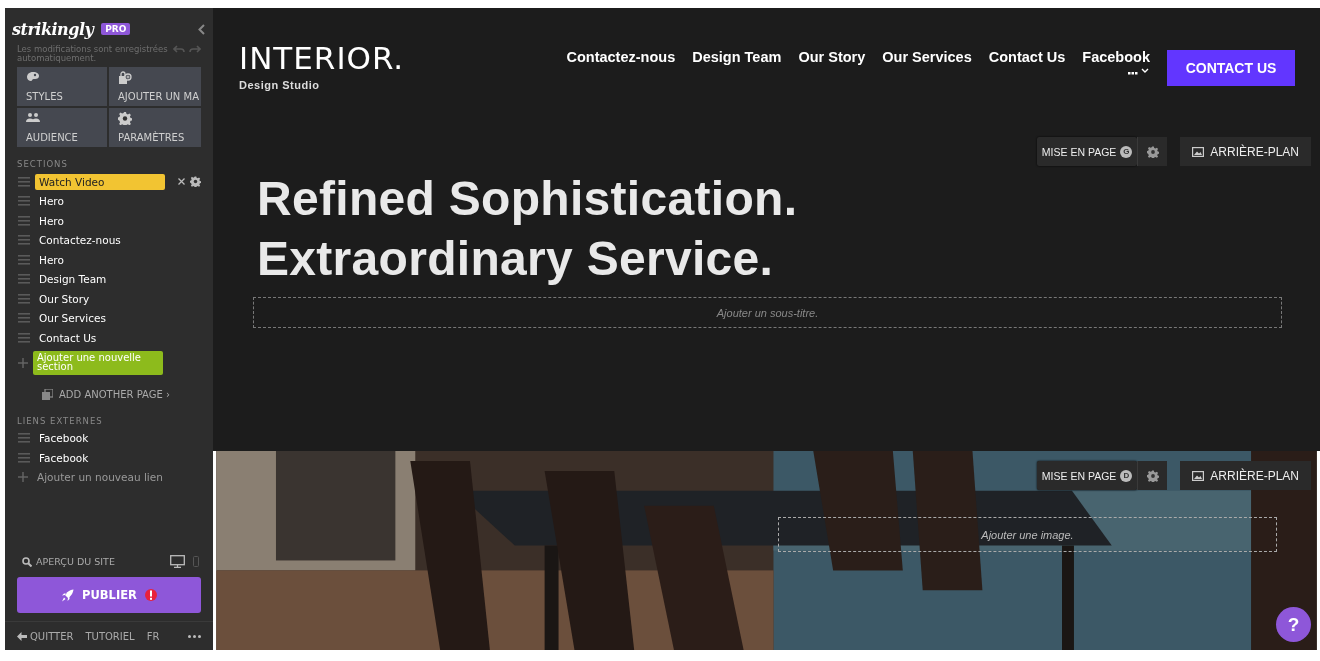 Image resolution: width=1320 pixels, height=661 pixels. What do you see at coordinates (45, 636) in the screenshot?
I see `footer-link: QUITTER` at bounding box center [45, 636].